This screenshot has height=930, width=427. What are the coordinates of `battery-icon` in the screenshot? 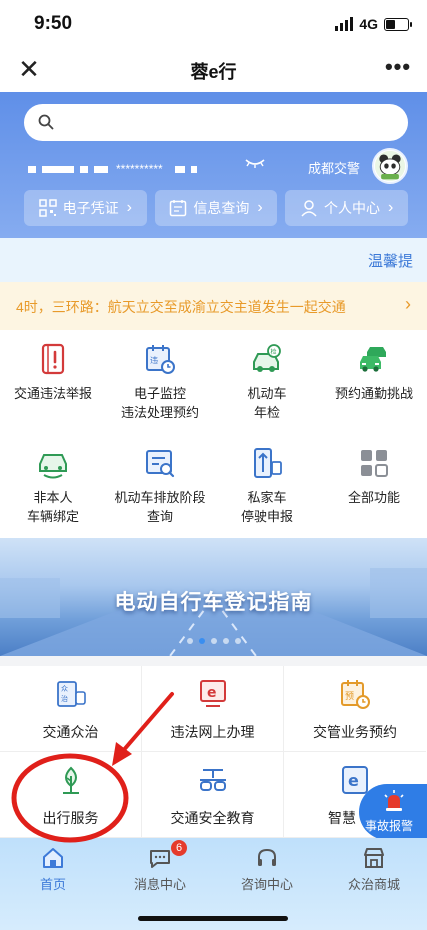 It's located at (398, 24).